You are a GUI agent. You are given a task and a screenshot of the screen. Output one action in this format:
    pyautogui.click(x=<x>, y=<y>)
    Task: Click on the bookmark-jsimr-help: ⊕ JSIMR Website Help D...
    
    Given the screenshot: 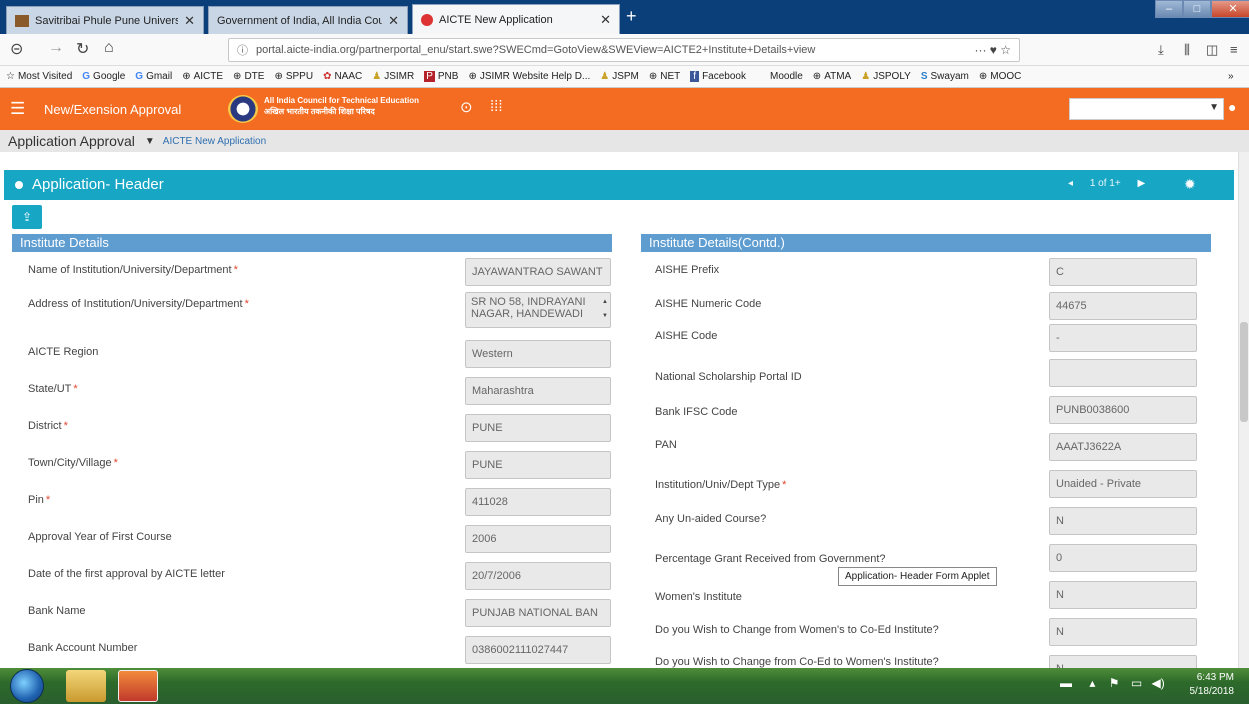 What is the action you would take?
    pyautogui.click(x=529, y=76)
    